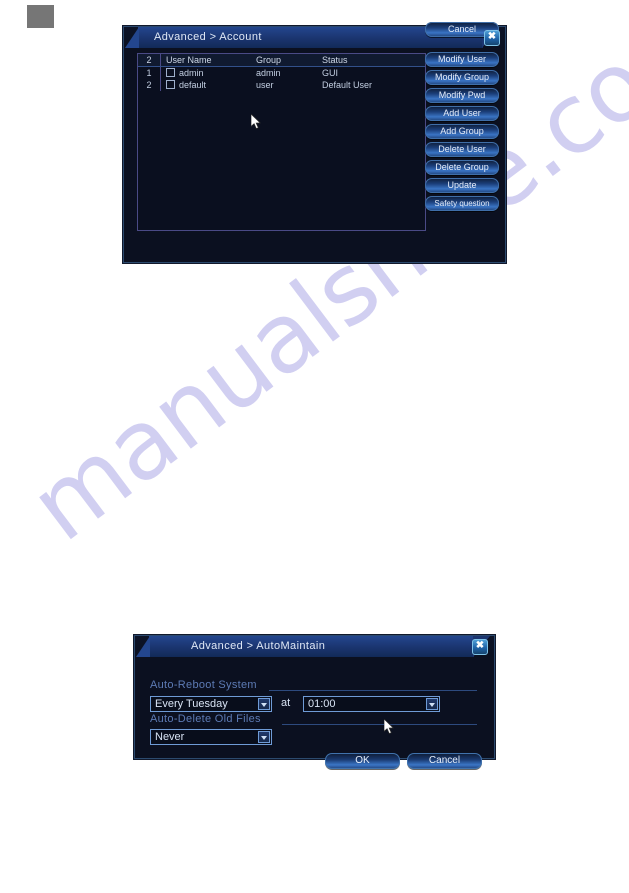  What do you see at coordinates (205, 719) in the screenshot?
I see `auto-delete-section-label: Auto-Delete Old Files` at bounding box center [205, 719].